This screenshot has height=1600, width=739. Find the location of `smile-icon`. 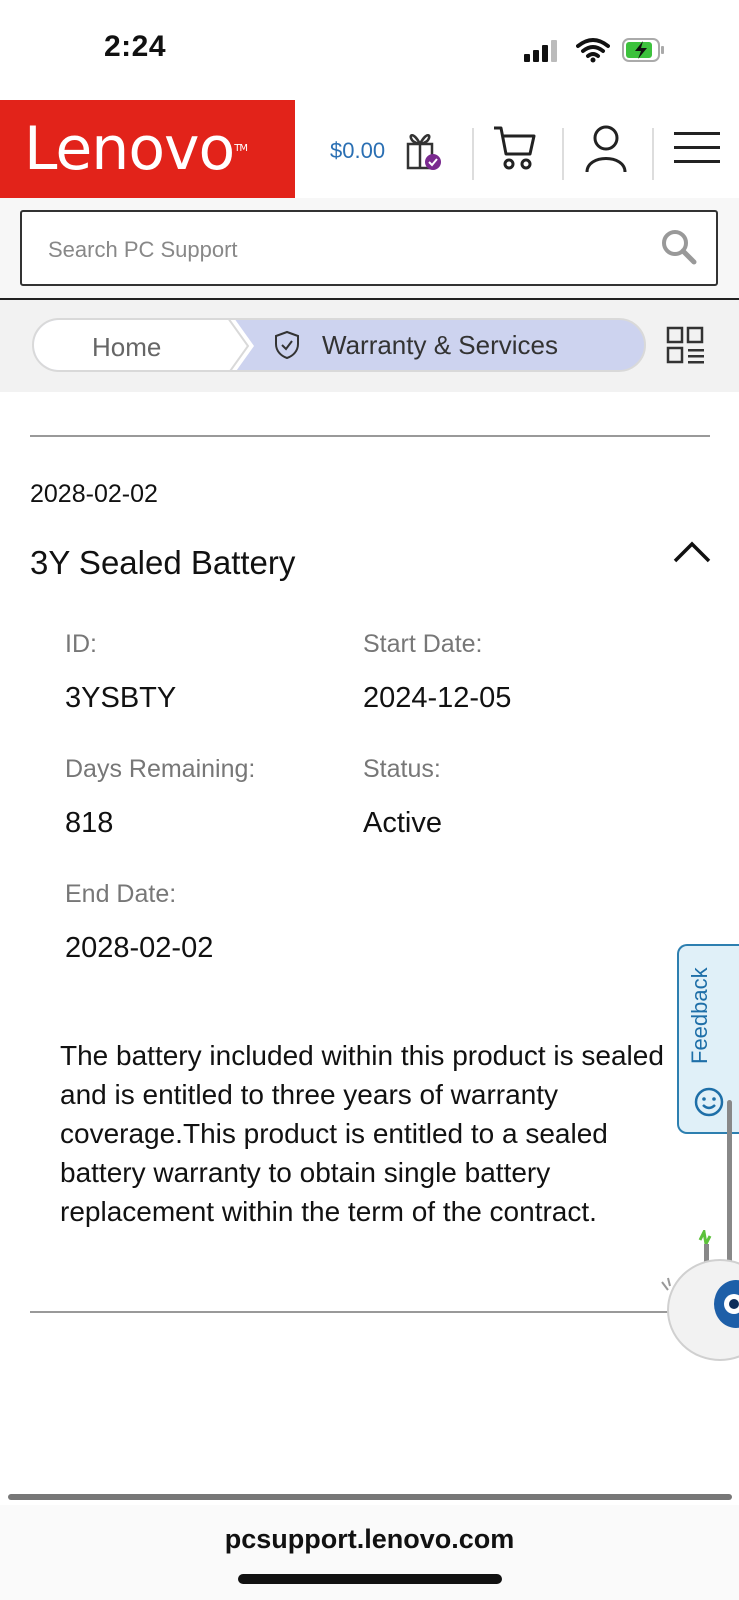

smile-icon is located at coordinates (709, 1104).